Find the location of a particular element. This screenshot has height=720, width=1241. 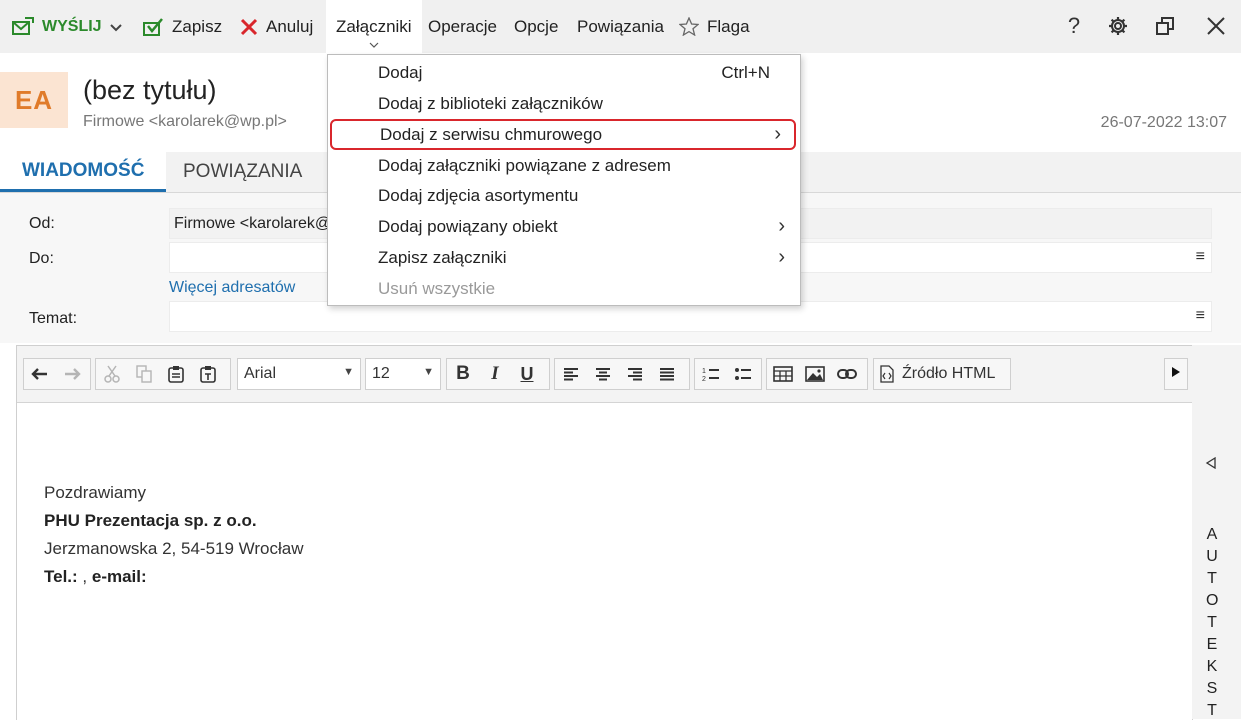

image-icon is located at coordinates (815, 374).